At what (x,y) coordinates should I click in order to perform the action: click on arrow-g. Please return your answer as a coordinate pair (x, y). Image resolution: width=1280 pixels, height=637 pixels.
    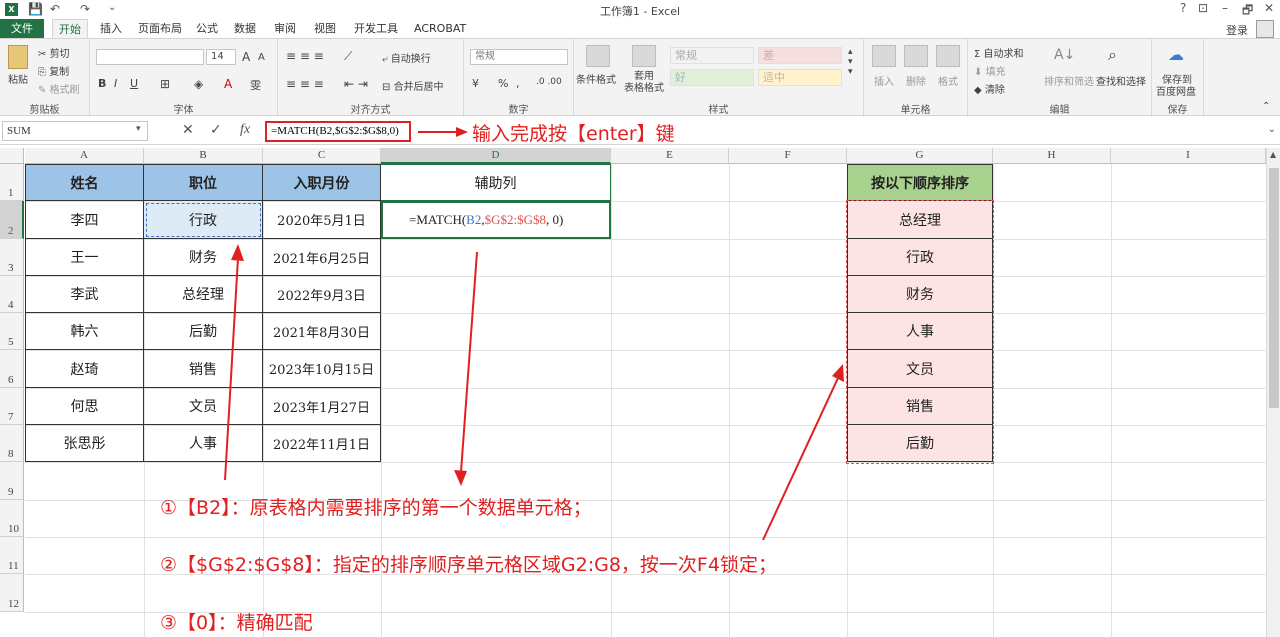
    Looking at the image, I should click on (800, 459).